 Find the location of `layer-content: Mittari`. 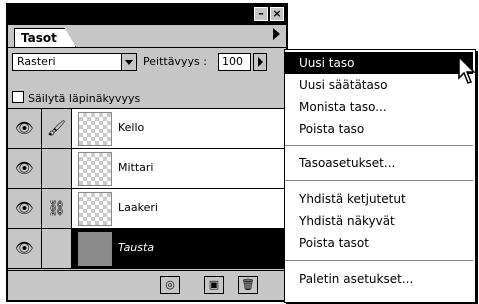

layer-content: Mittari is located at coordinates (179, 168).